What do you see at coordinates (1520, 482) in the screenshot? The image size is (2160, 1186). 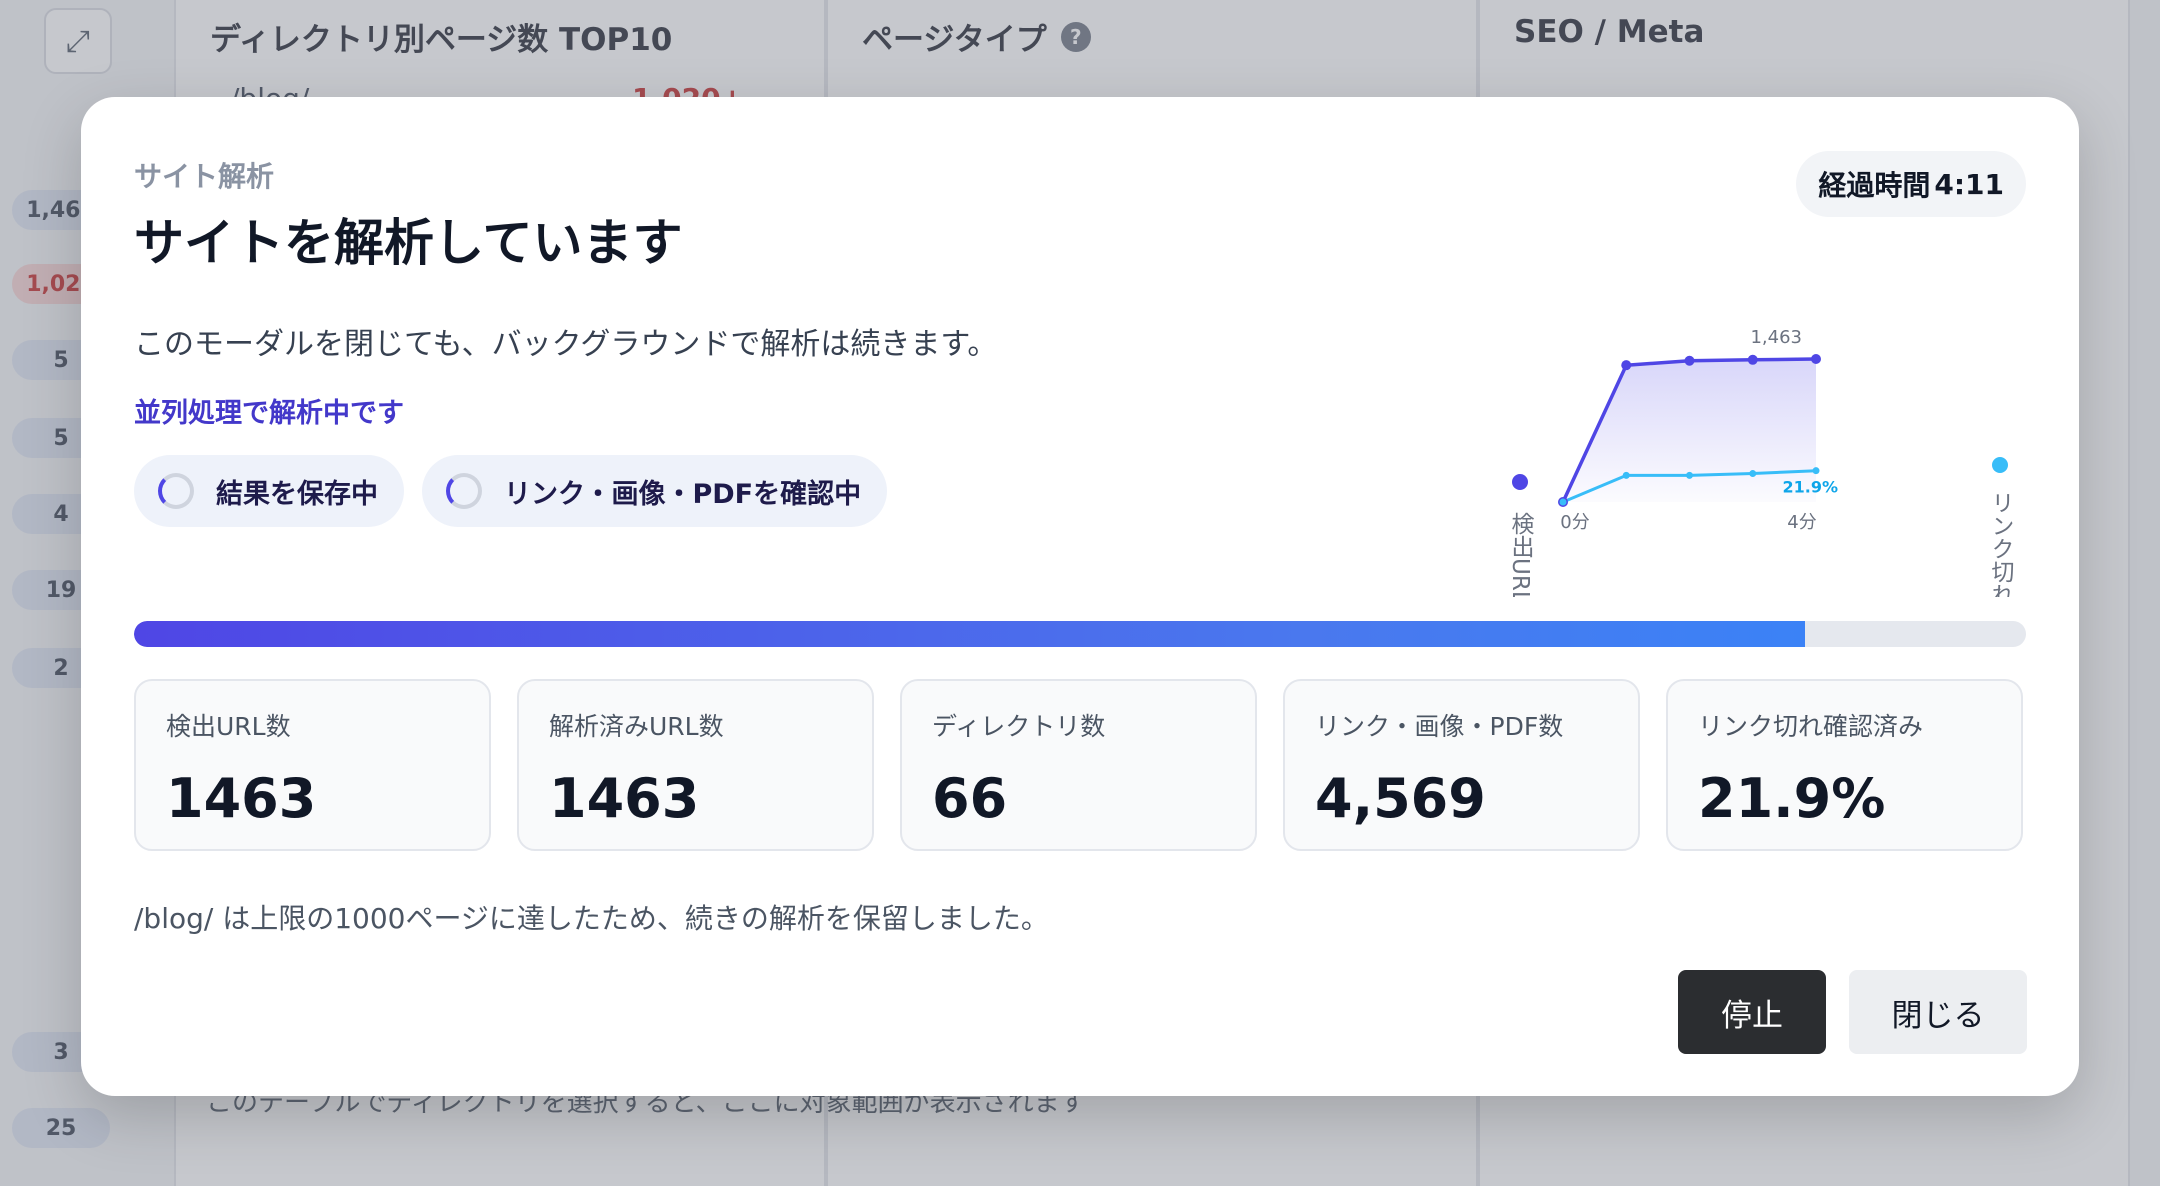 I see `legend-dot-urls` at bounding box center [1520, 482].